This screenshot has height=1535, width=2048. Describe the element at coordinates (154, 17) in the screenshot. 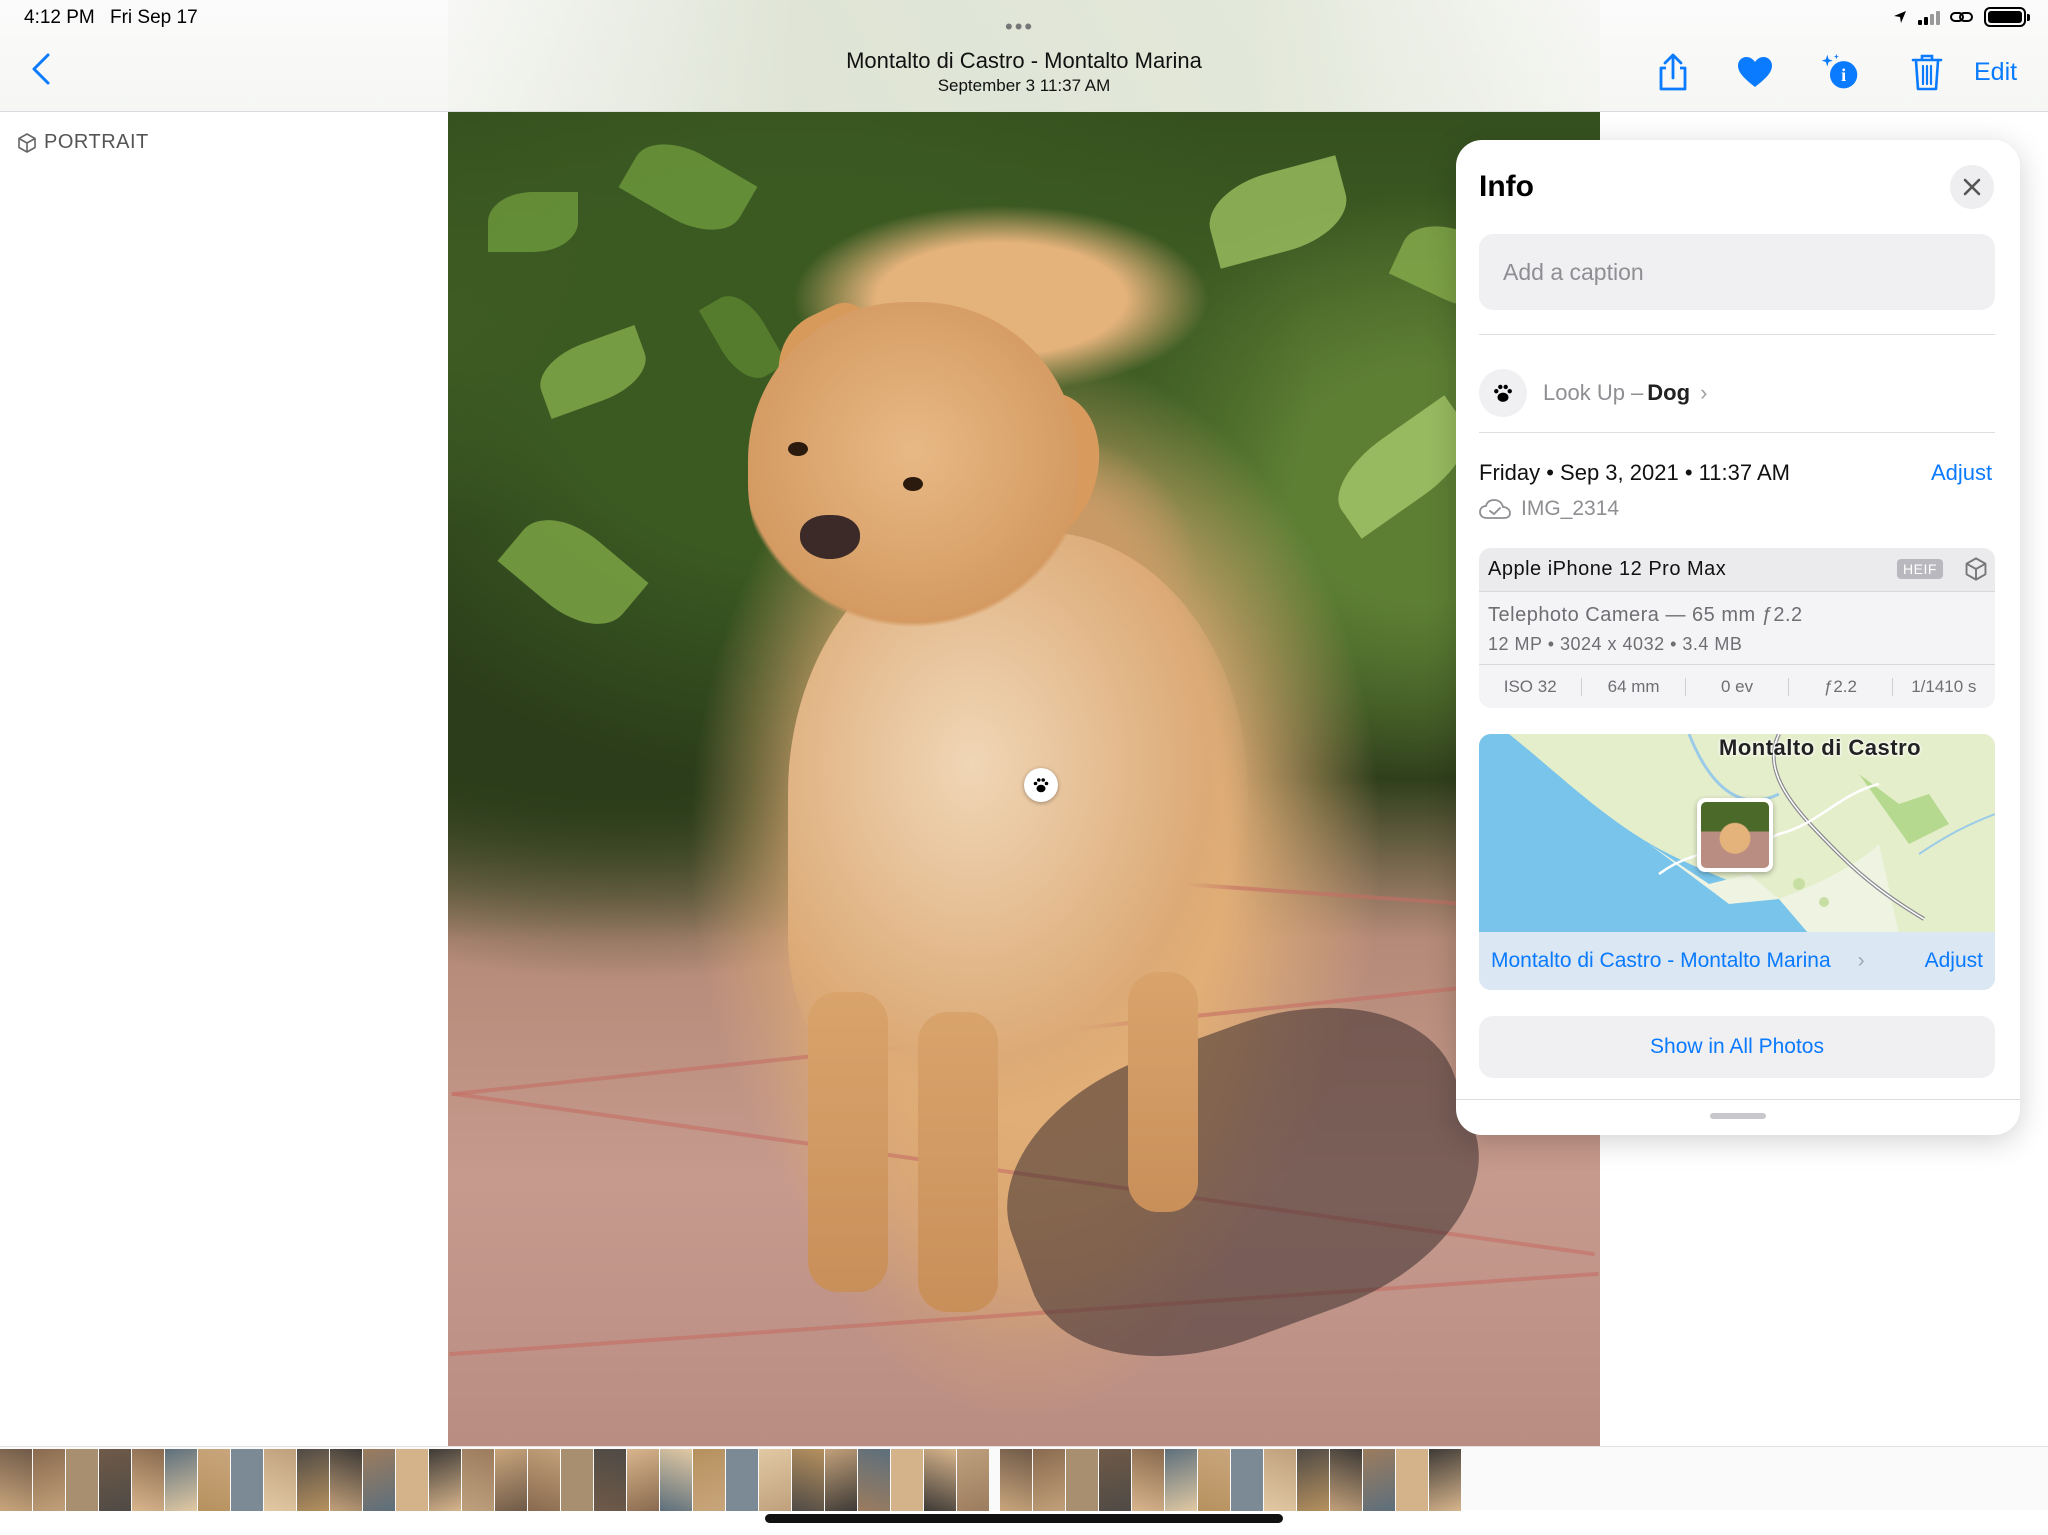

I see `status-date: Fri Sep 17` at that location.